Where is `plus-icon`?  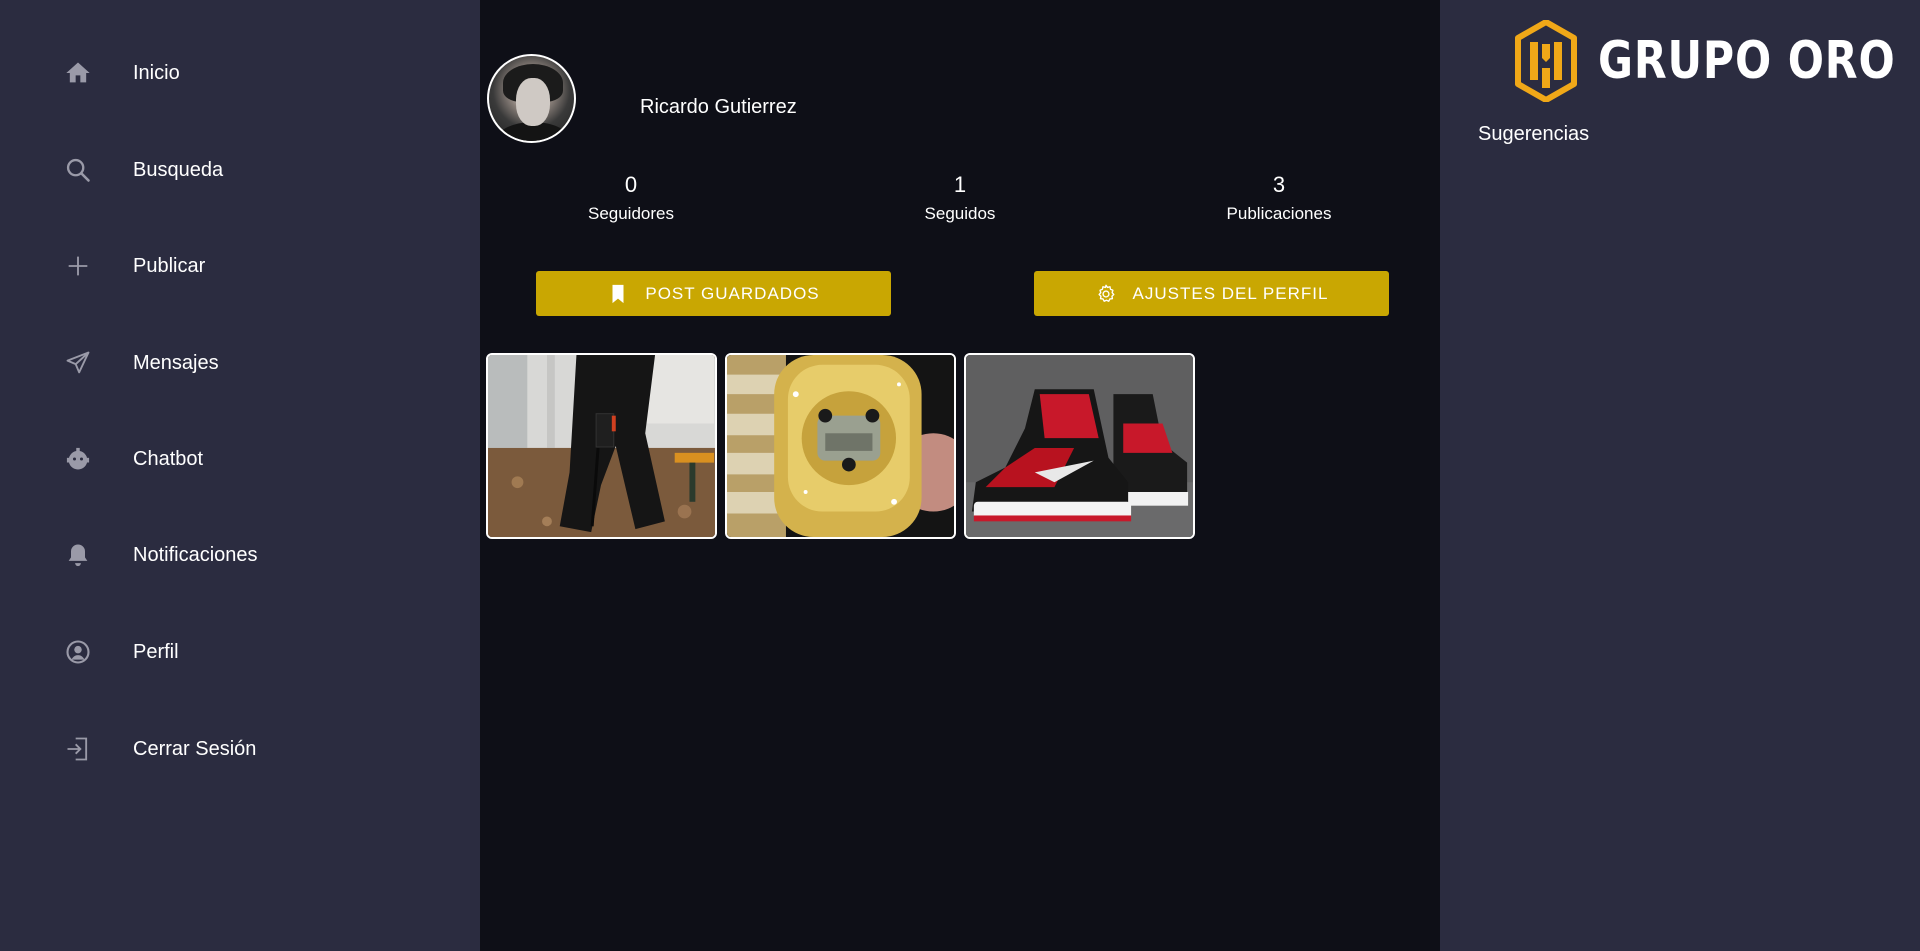
plus-icon is located at coordinates (78, 266).